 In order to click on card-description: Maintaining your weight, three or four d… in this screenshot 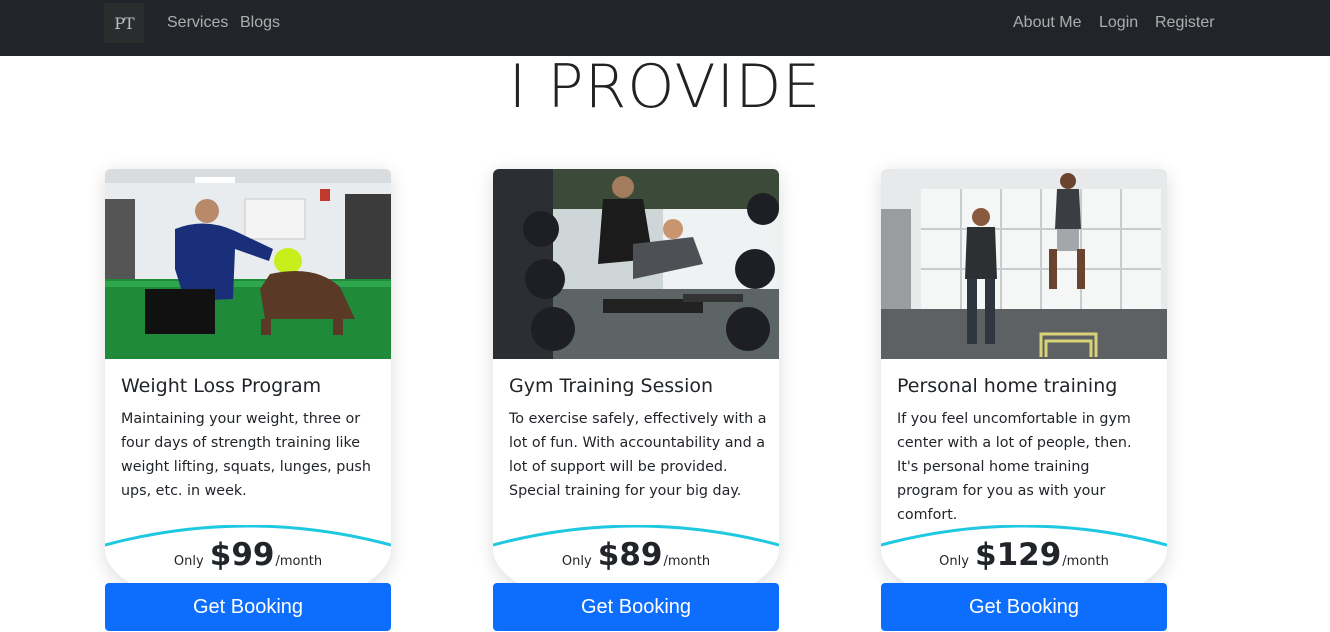, I will do `click(246, 455)`.